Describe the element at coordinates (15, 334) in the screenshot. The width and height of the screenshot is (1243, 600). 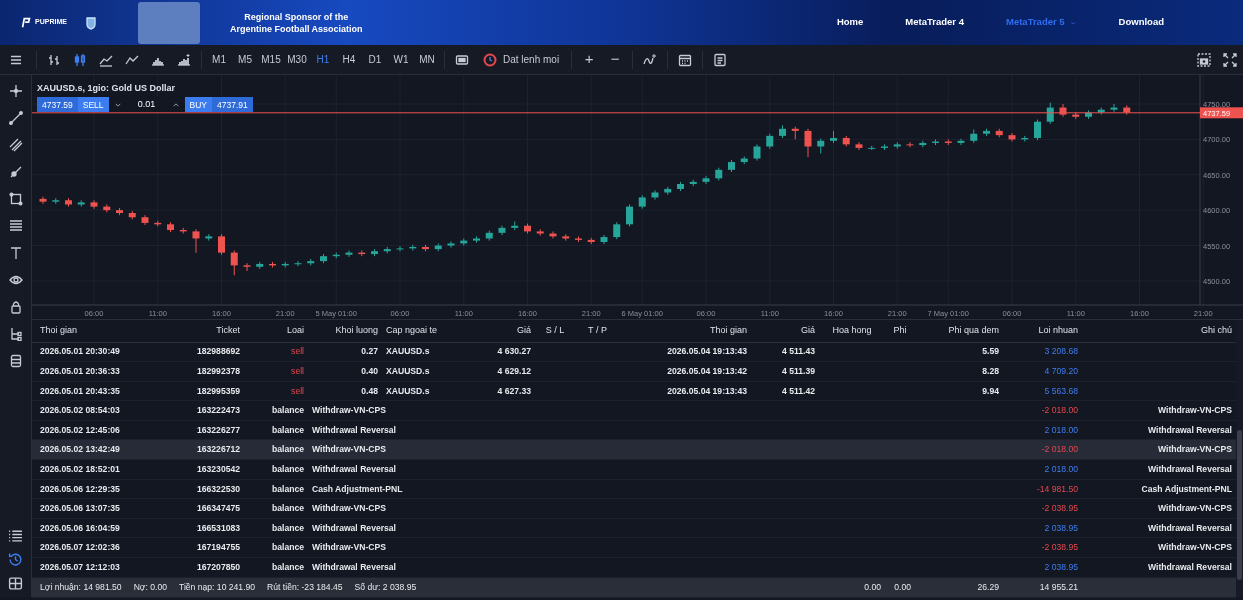
I see `tree-icon` at that location.